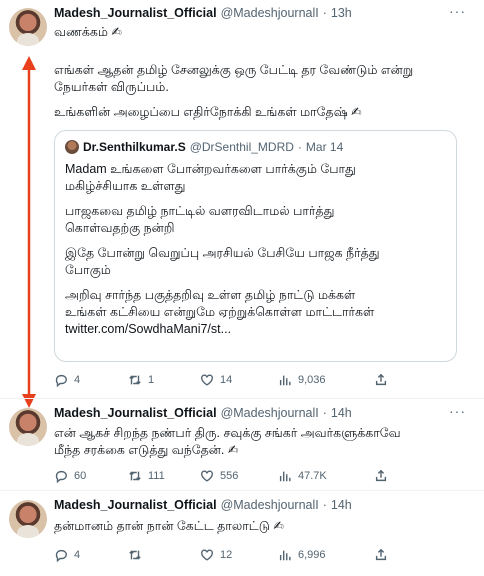 The image size is (484, 576). Describe the element at coordinates (341, 13) in the screenshot. I see `timestamp: 13h` at that location.